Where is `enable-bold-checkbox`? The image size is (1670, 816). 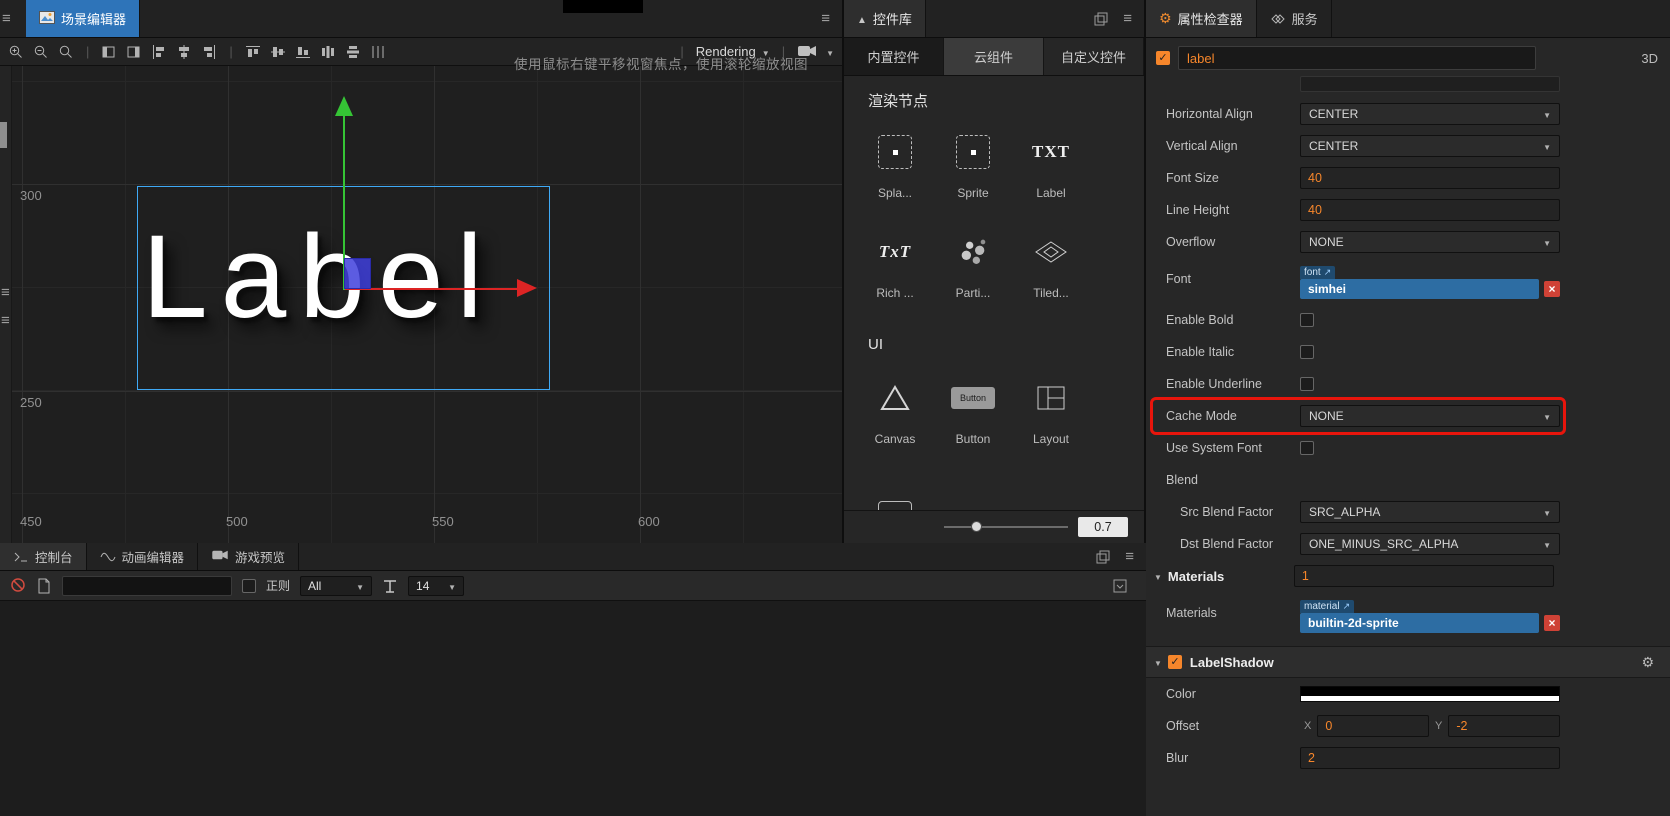 enable-bold-checkbox is located at coordinates (1307, 320).